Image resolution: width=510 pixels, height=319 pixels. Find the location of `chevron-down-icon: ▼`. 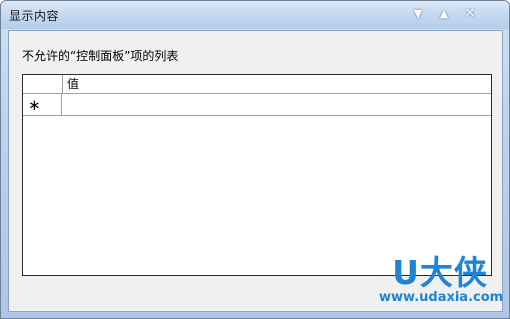

chevron-down-icon: ▼ is located at coordinates (418, 13).